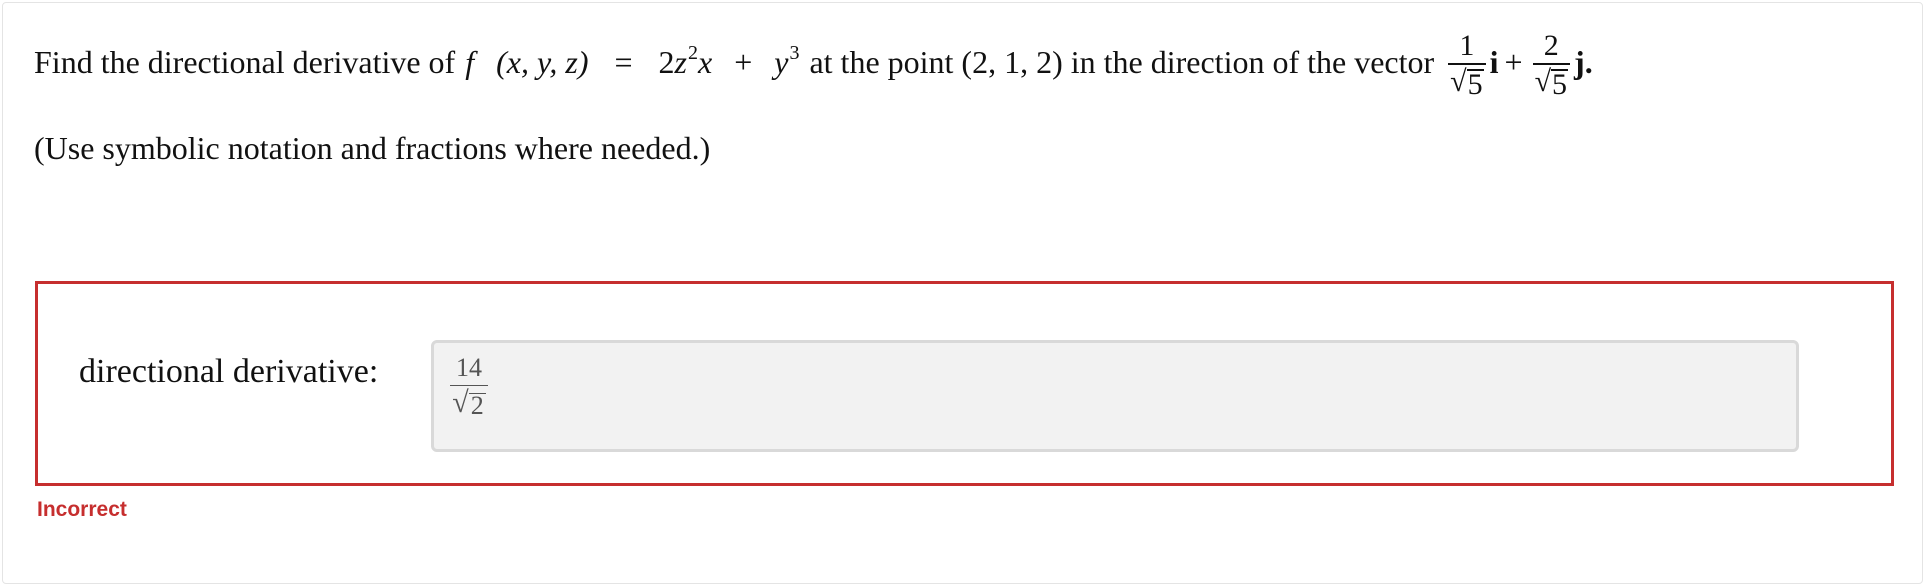  Describe the element at coordinates (245, 61) in the screenshot. I see `question-lead: Find the directional derivative of` at that location.